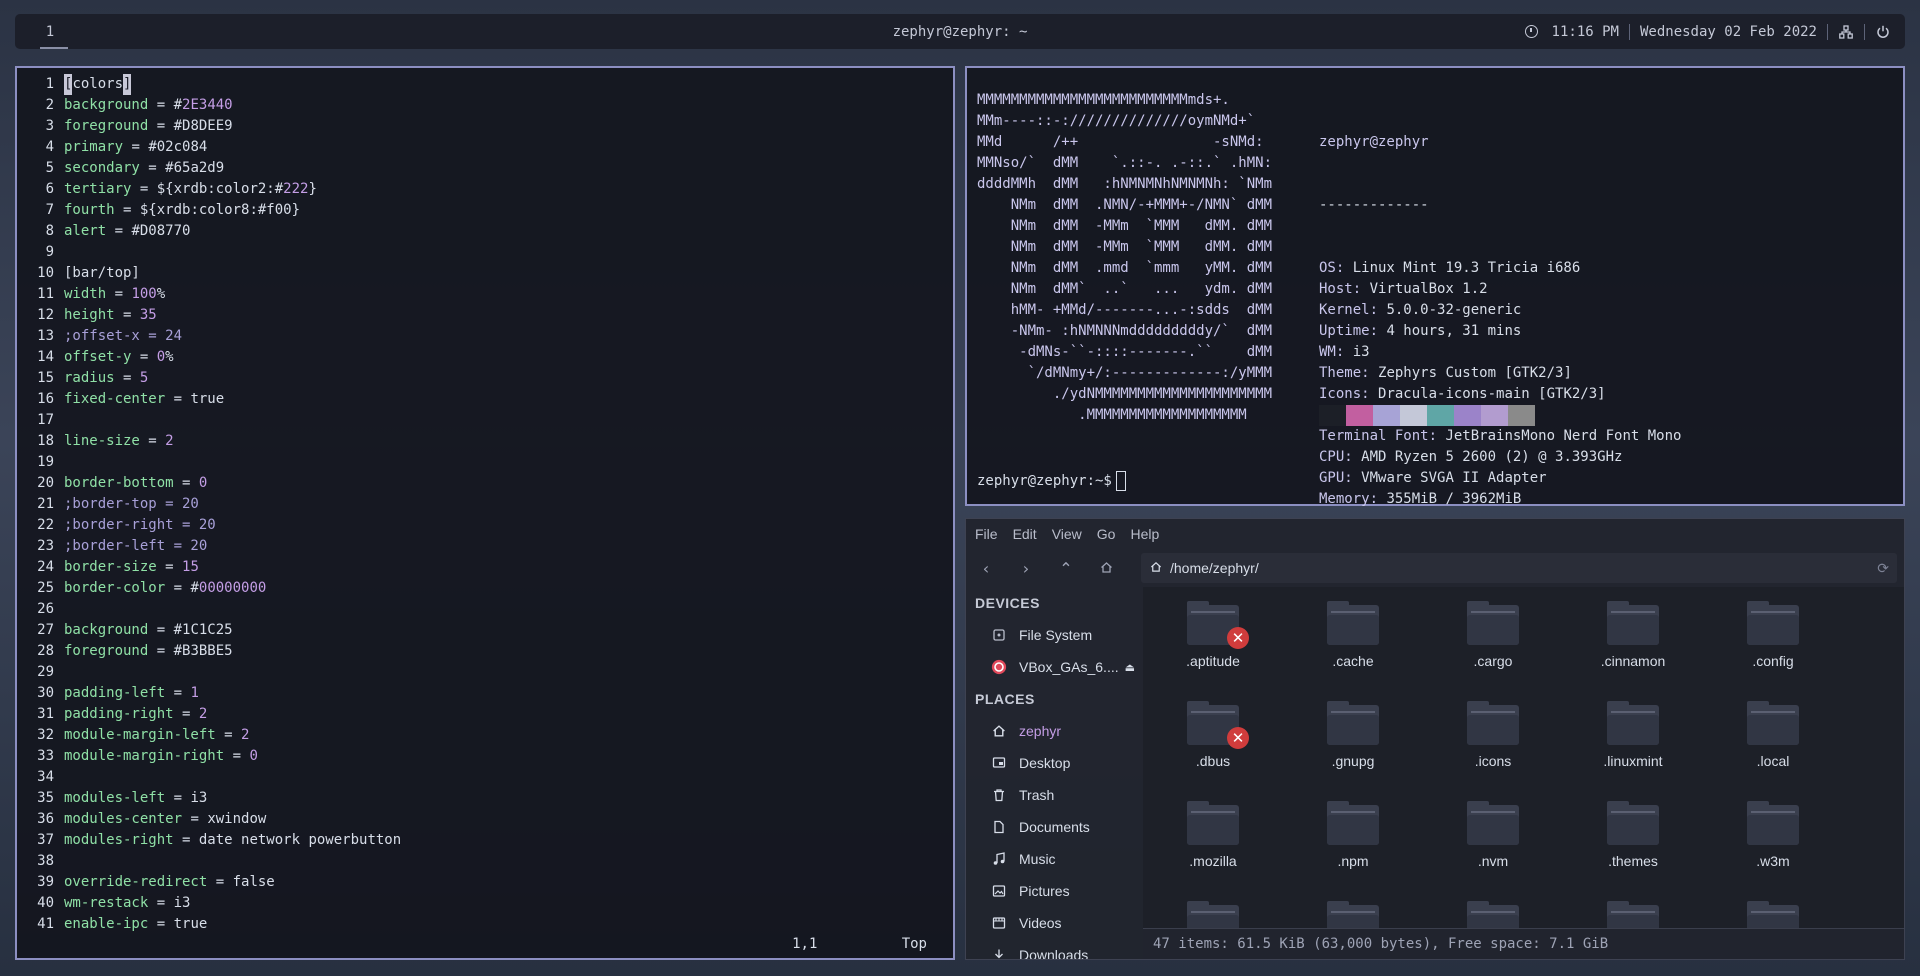 This screenshot has height=976, width=1920. I want to click on sidebar-item-music: Music, so click(1053, 859).